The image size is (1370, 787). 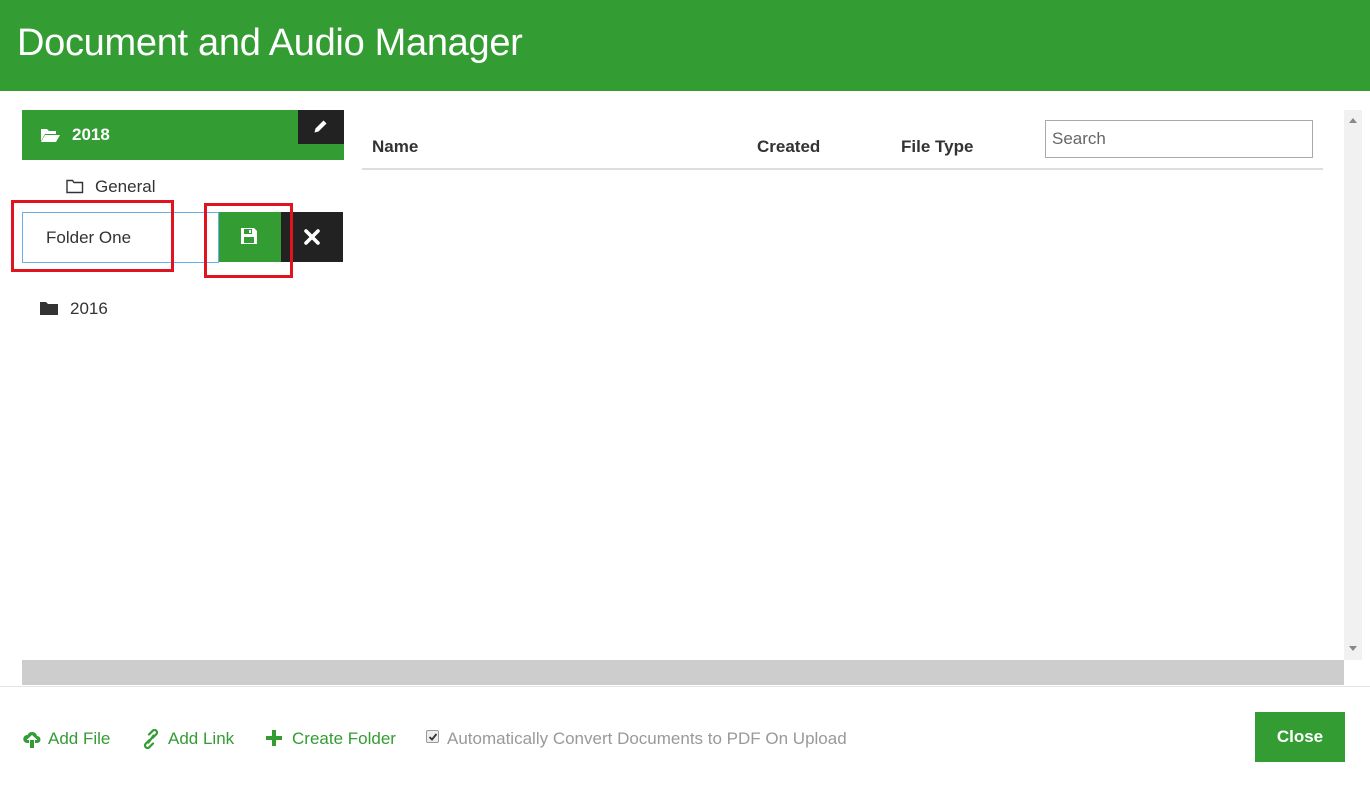 I want to click on folder-item-2018: 2018, so click(x=183, y=135).